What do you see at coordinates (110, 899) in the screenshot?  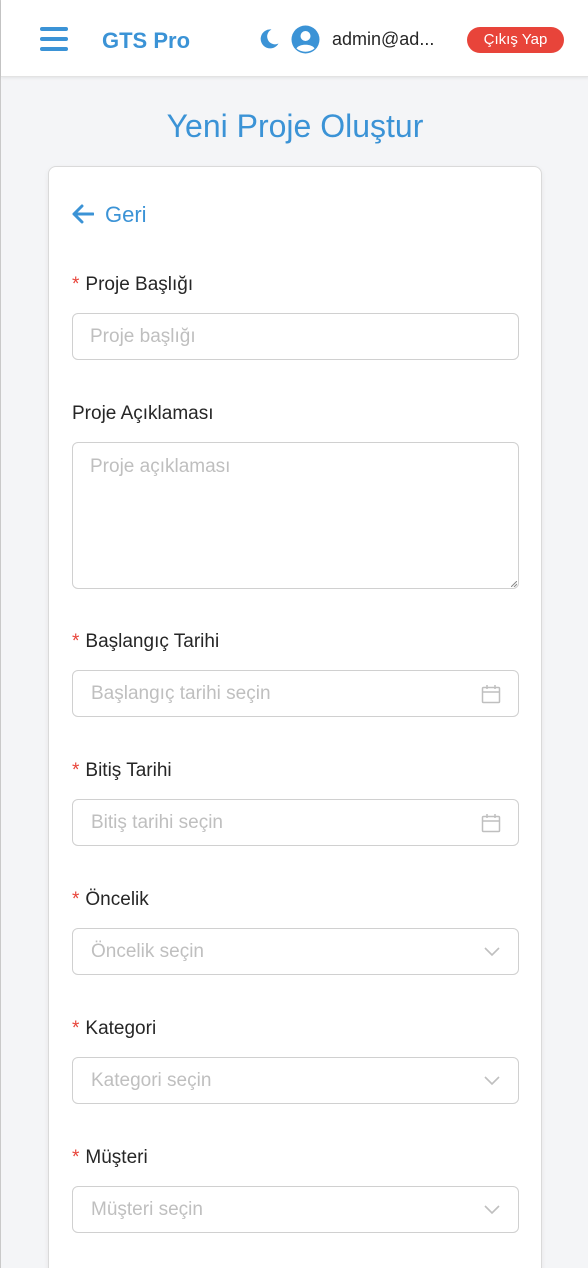 I see `priority-label: * Öncelik` at bounding box center [110, 899].